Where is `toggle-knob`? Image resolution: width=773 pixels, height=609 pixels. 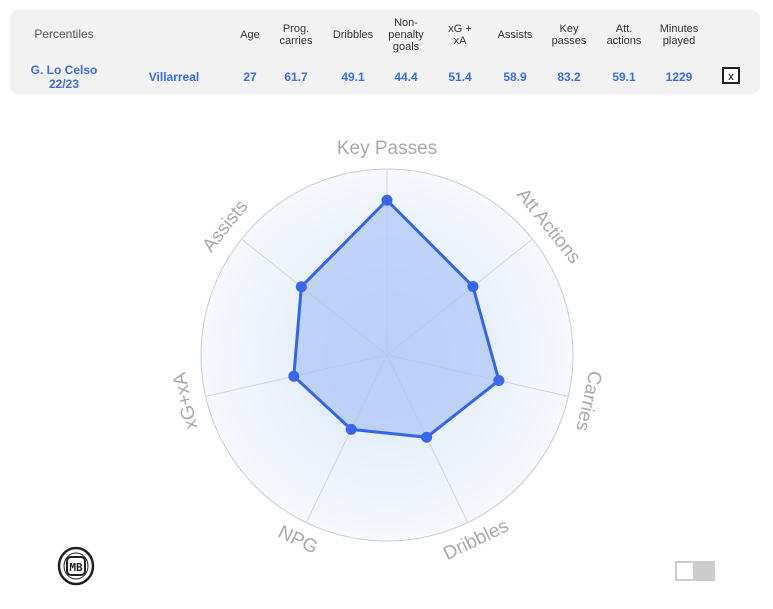
toggle-knob is located at coordinates (685, 571).